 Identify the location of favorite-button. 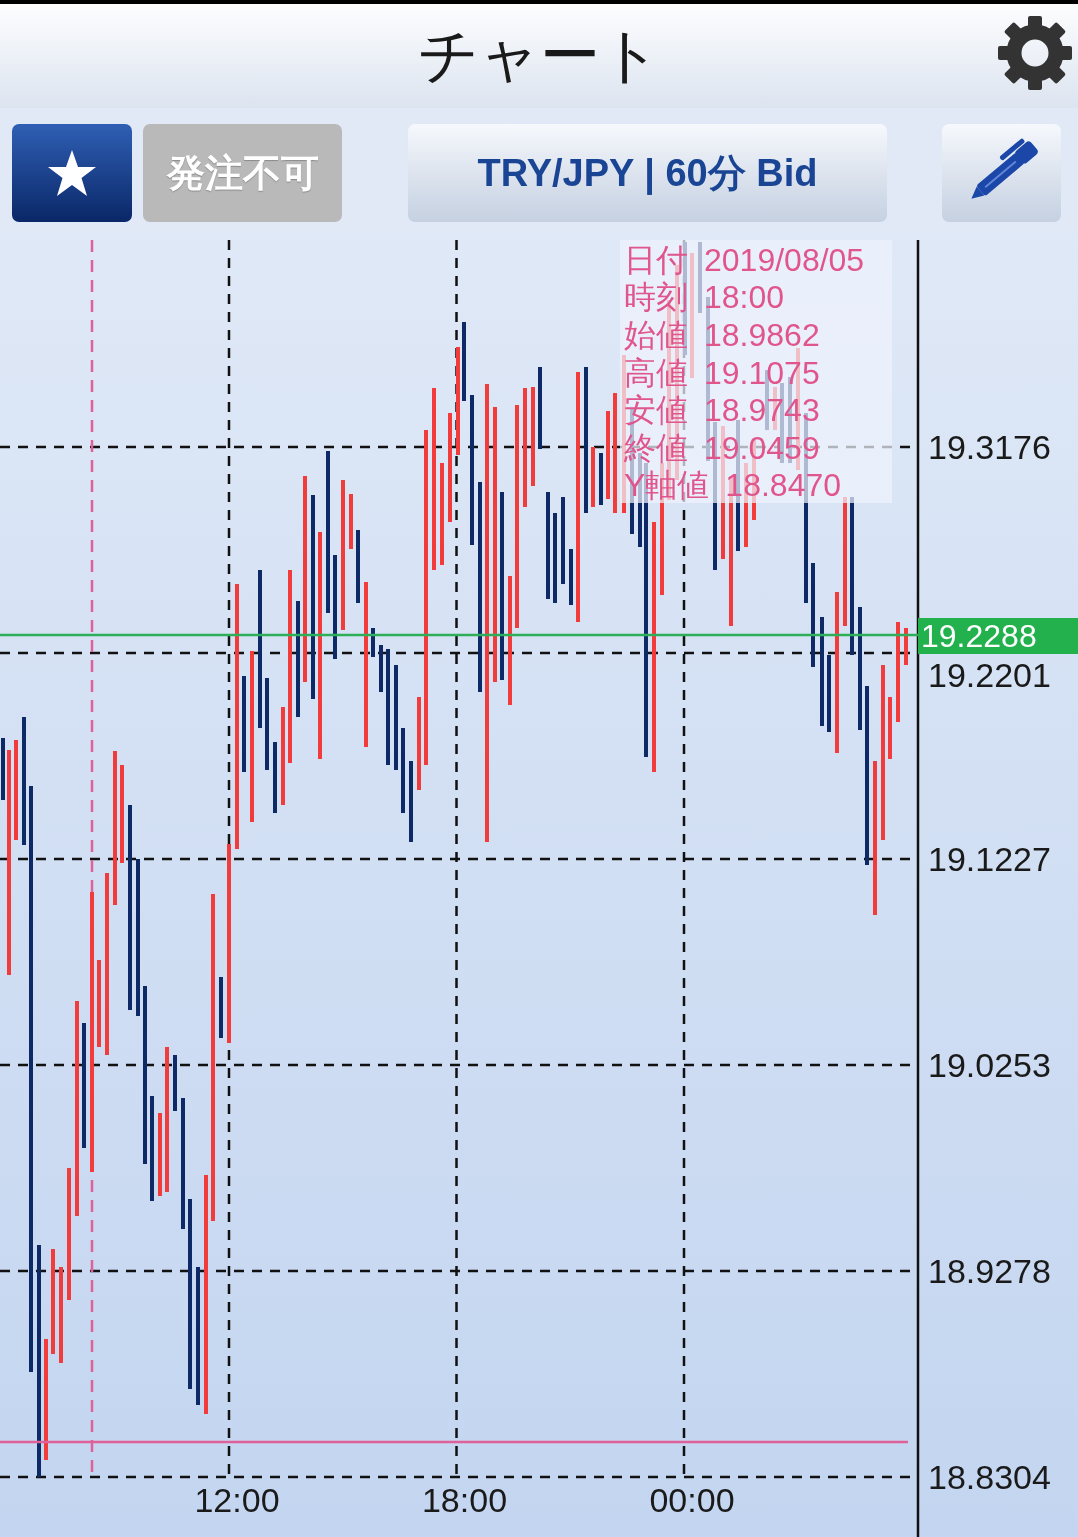
(72, 173).